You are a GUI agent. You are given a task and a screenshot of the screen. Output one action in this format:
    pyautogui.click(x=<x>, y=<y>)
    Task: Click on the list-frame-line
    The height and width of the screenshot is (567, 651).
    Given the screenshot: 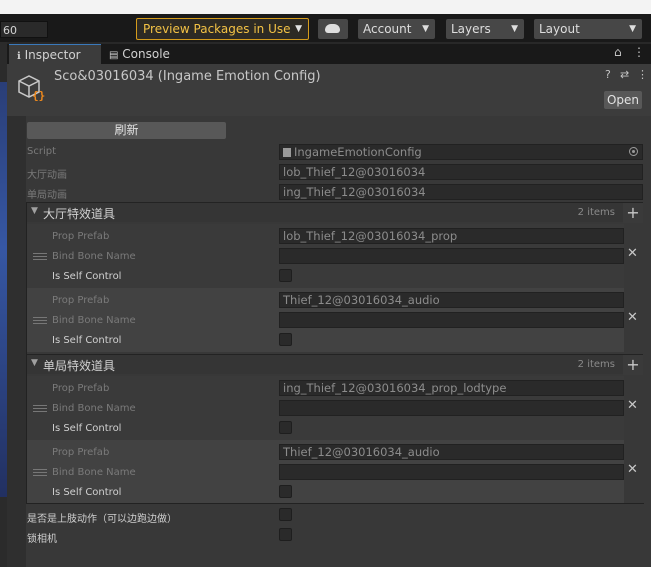 What is the action you would take?
    pyautogui.click(x=26, y=353)
    